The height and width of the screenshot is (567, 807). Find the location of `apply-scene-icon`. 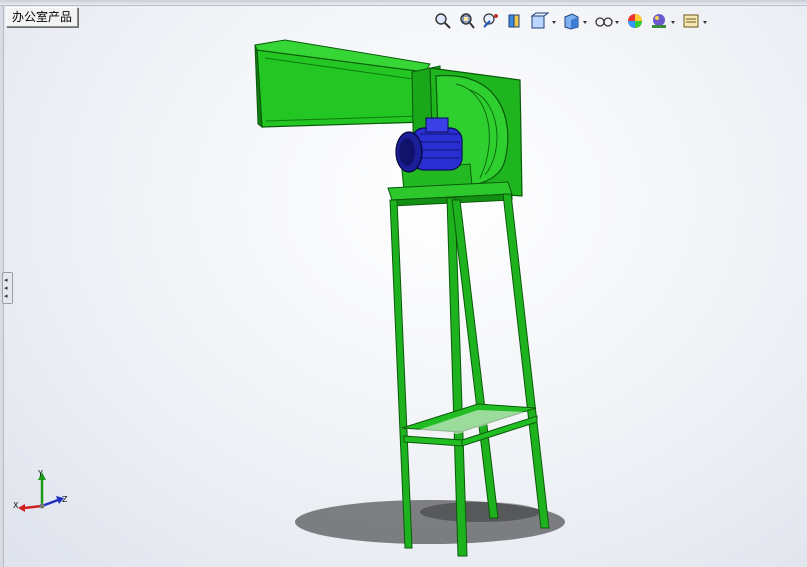

apply-scene-icon is located at coordinates (663, 21).